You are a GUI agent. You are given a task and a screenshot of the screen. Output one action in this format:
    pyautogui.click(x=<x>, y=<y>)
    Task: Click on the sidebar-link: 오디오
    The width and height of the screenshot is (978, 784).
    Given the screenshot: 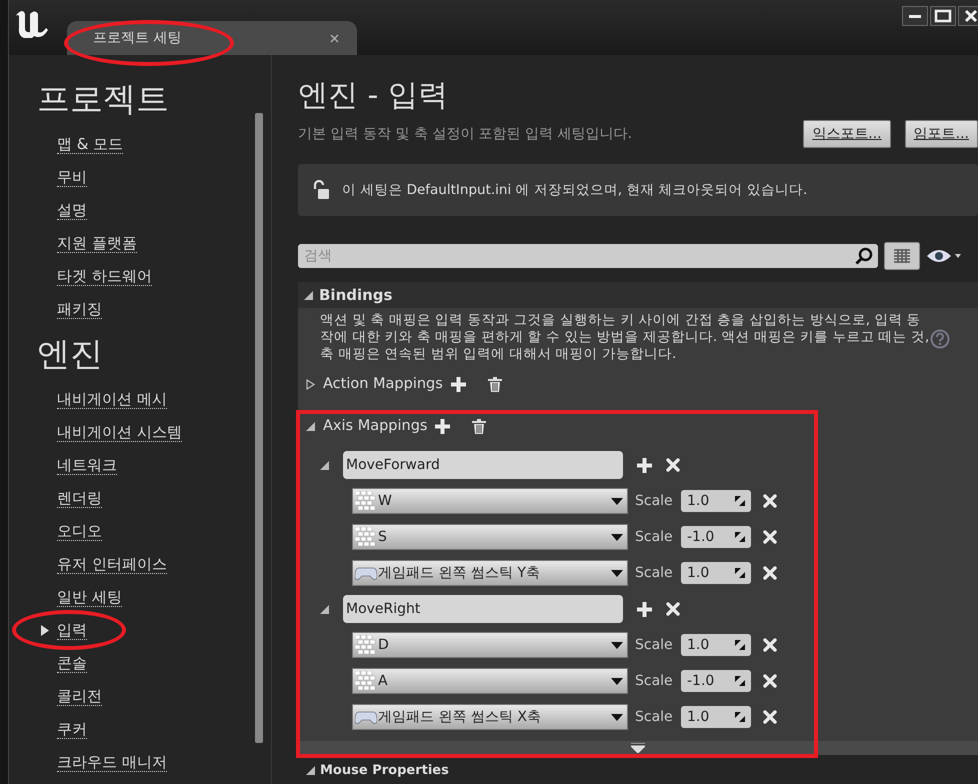 What is the action you would take?
    pyautogui.click(x=79, y=531)
    